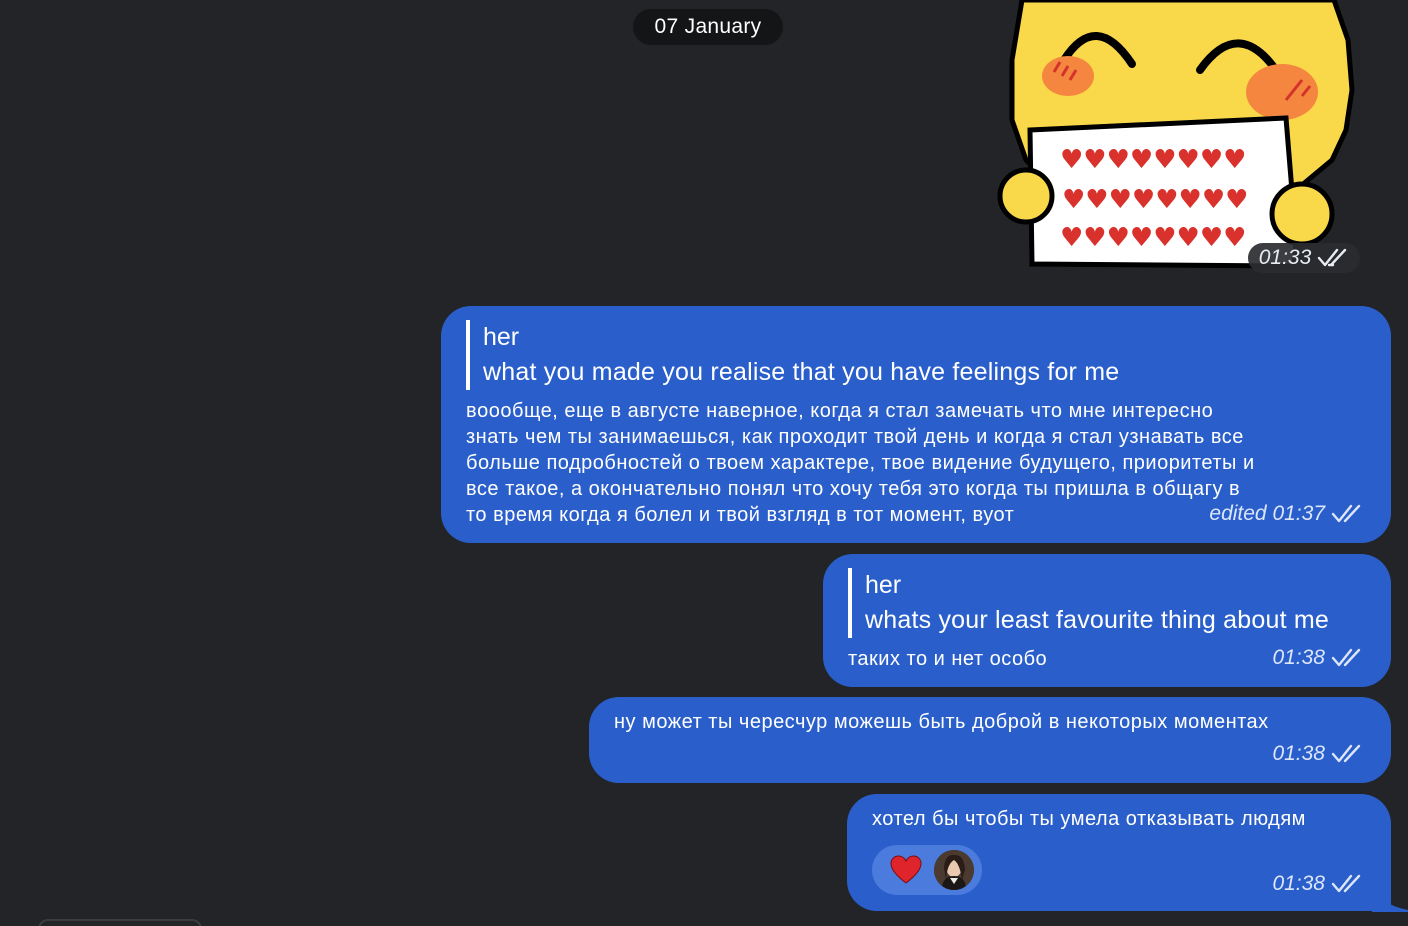 The image size is (1408, 926). Describe the element at coordinates (954, 870) in the screenshot. I see `avatar` at that location.